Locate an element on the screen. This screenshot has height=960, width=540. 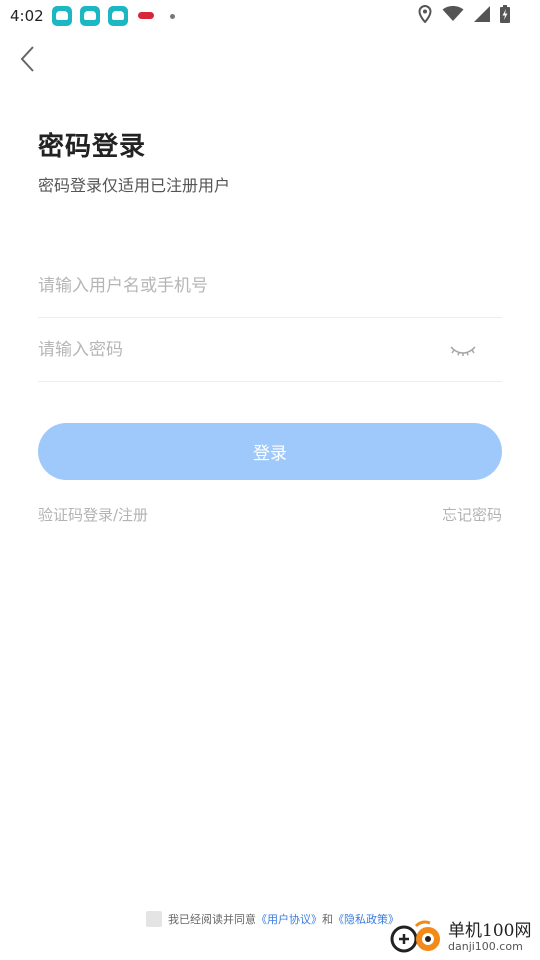
username-field-row is located at coordinates (270, 286).